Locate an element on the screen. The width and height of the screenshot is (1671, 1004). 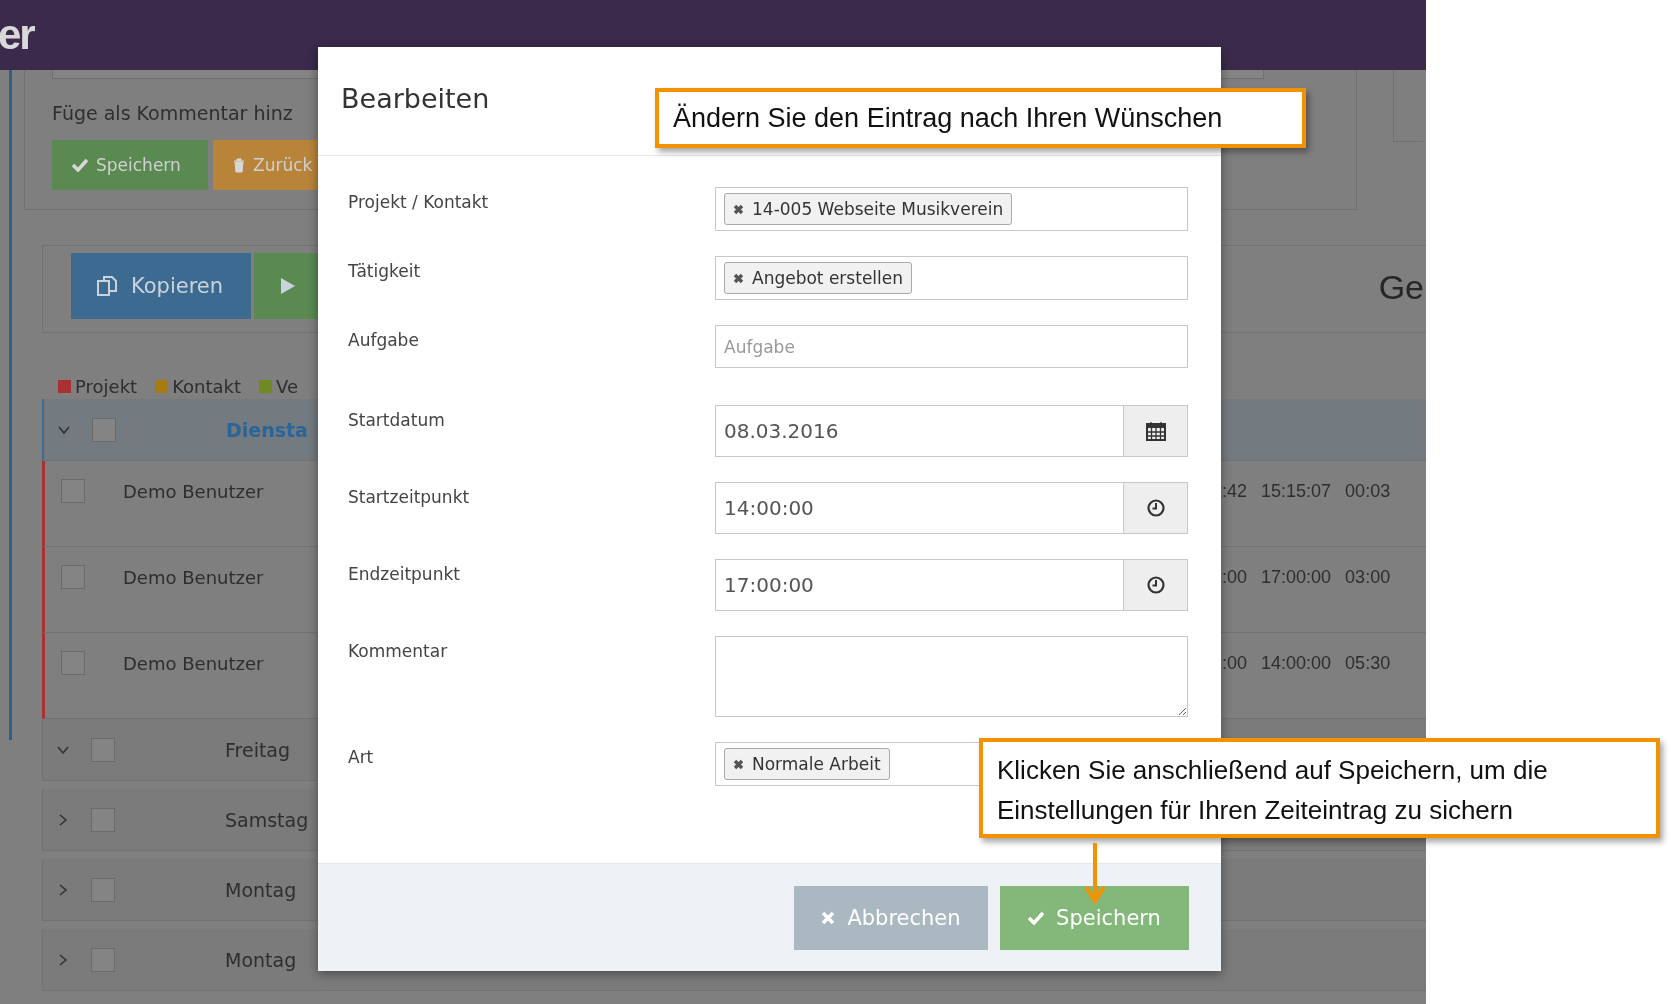
group-label: Diensta is located at coordinates (267, 429).